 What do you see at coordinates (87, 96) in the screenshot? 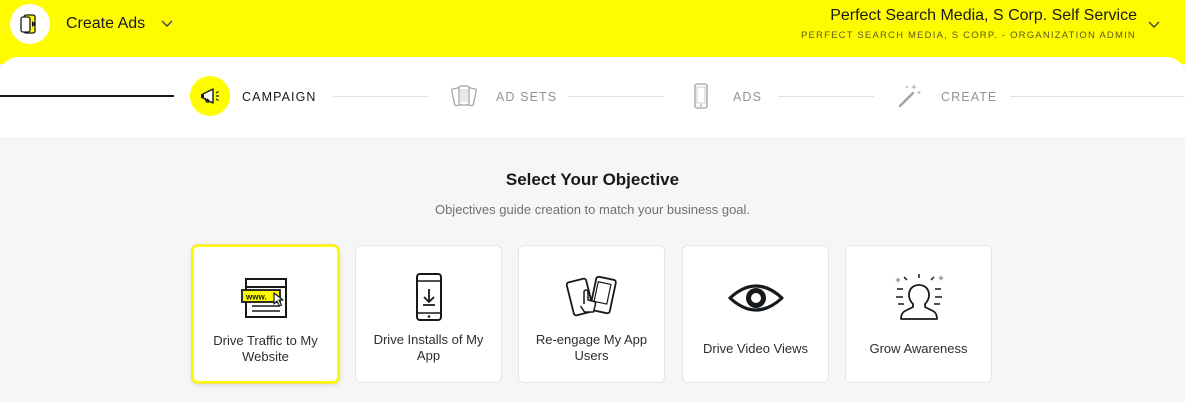
I see `step-connector-completed` at bounding box center [87, 96].